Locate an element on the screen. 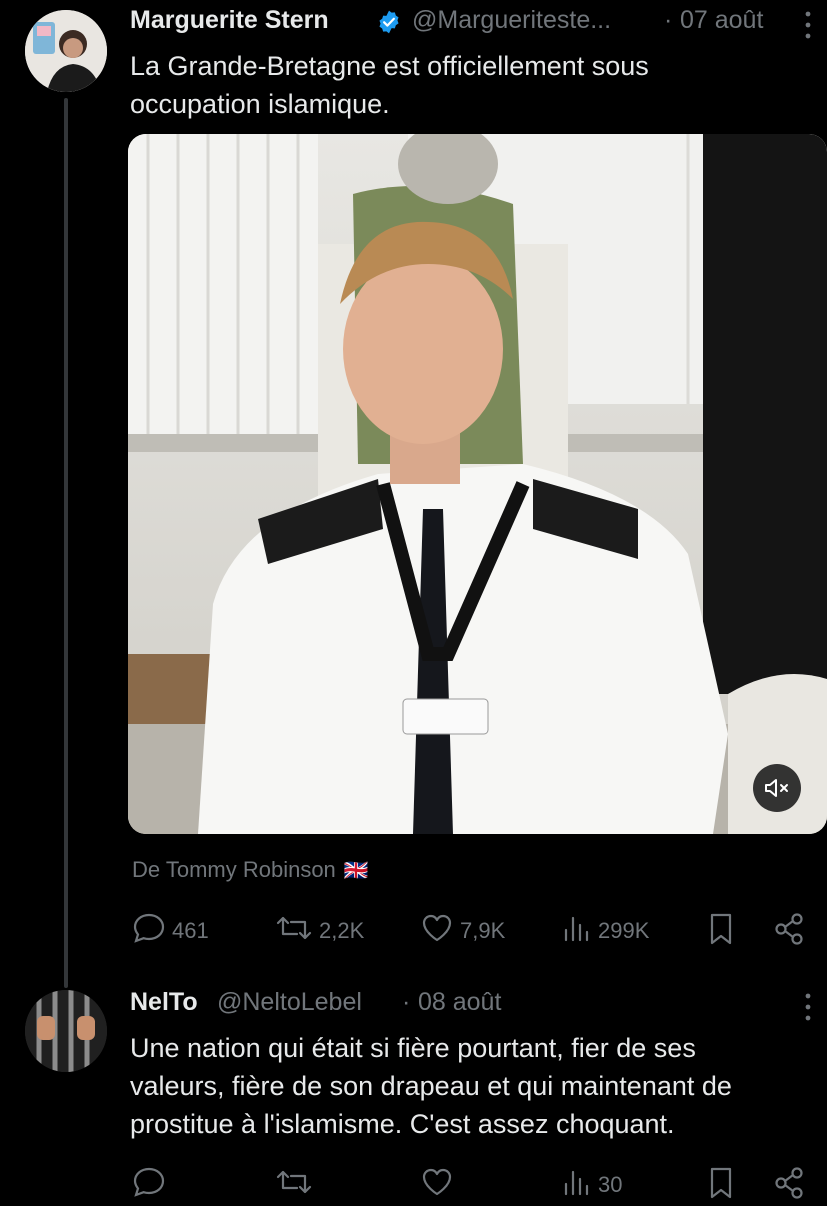  reply-author-avatar is located at coordinates (66, 1031).